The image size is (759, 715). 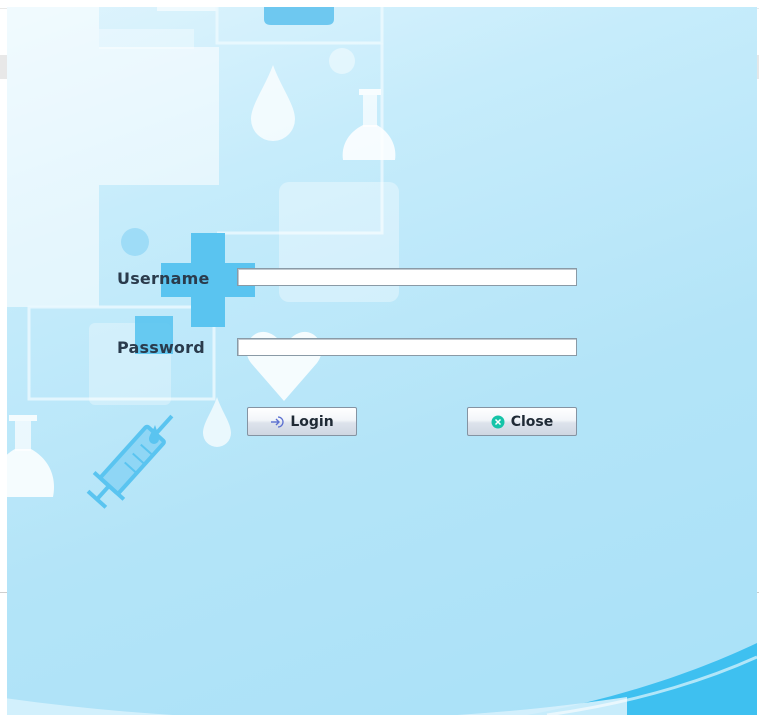 What do you see at coordinates (532, 421) in the screenshot?
I see `close-button-label: Close` at bounding box center [532, 421].